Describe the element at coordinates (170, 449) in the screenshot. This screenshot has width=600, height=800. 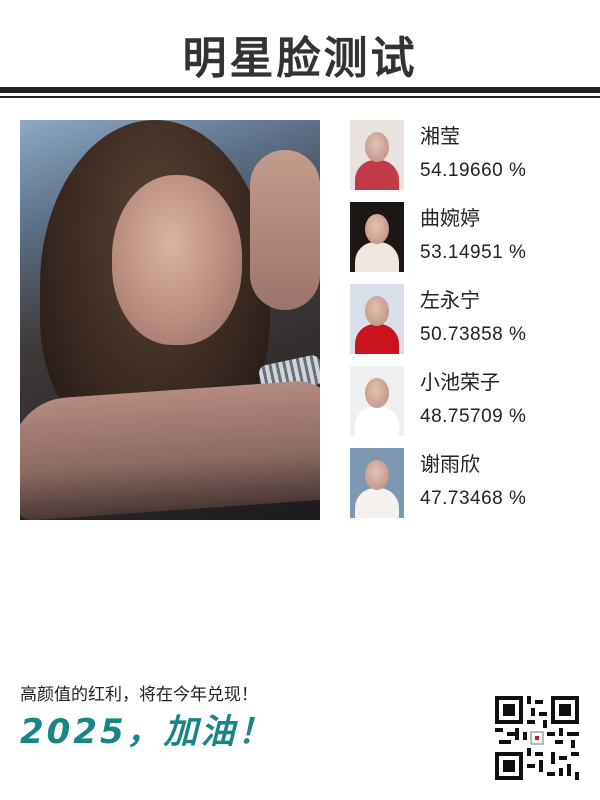
I see `photo-arm` at that location.